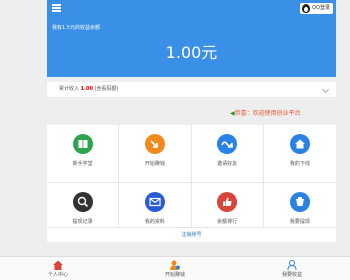 The height and width of the screenshot is (280, 350). I want to click on income-row: 累计收入 1.00 (含看码额), so click(191, 89).